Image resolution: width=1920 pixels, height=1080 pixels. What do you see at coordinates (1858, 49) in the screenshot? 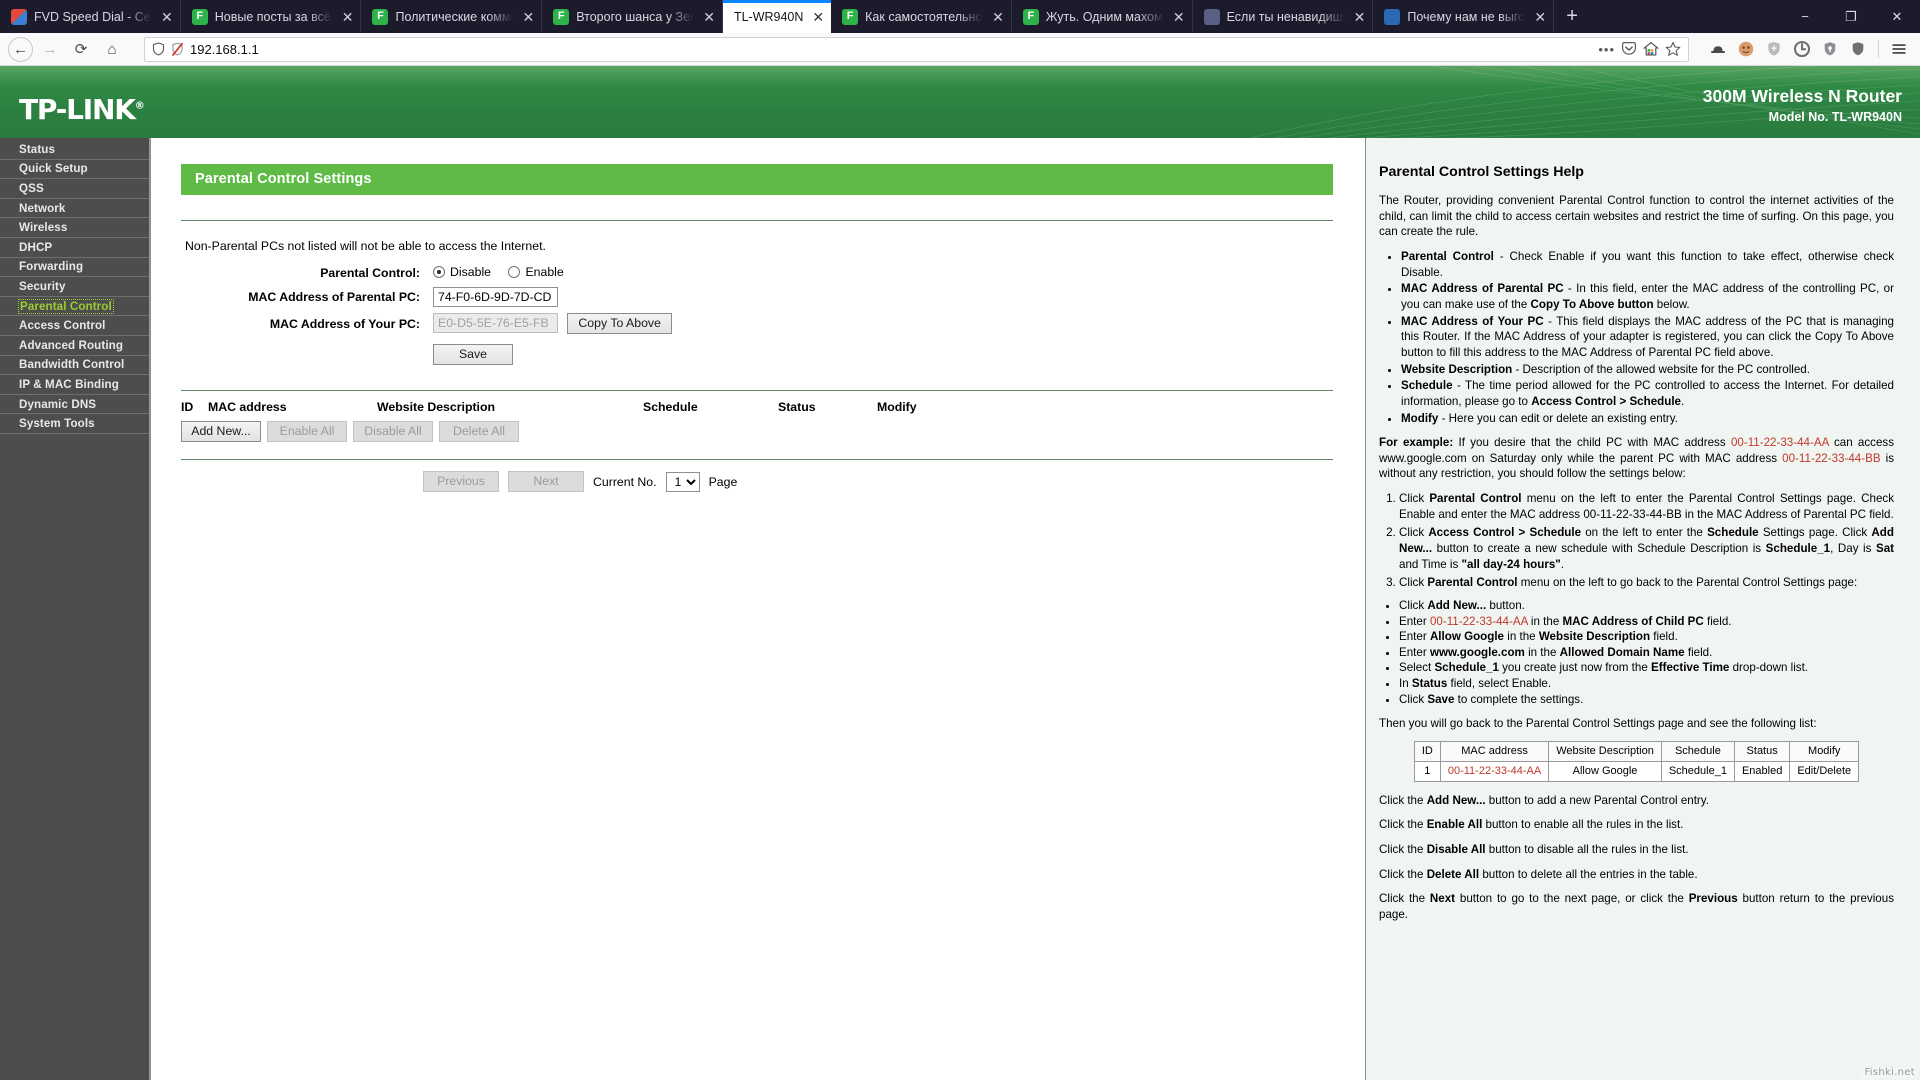
I see `ublock-icon` at bounding box center [1858, 49].